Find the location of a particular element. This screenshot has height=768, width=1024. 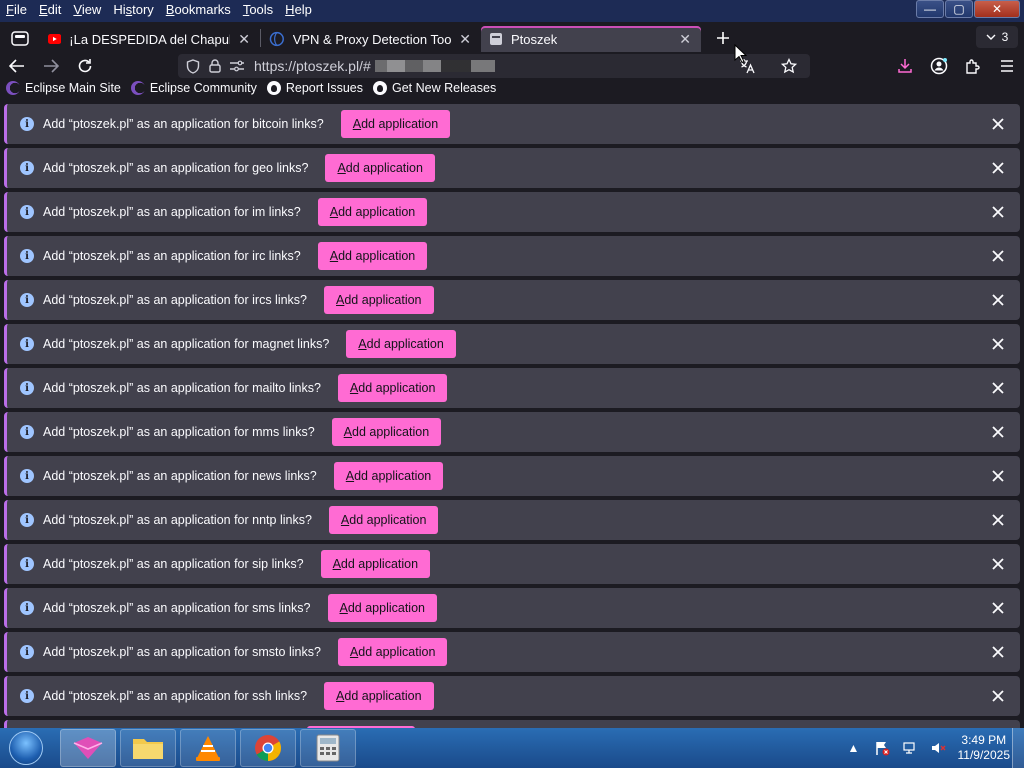

tab-2: VPN & Proxy Detection Tool ✕ is located at coordinates (371, 39).